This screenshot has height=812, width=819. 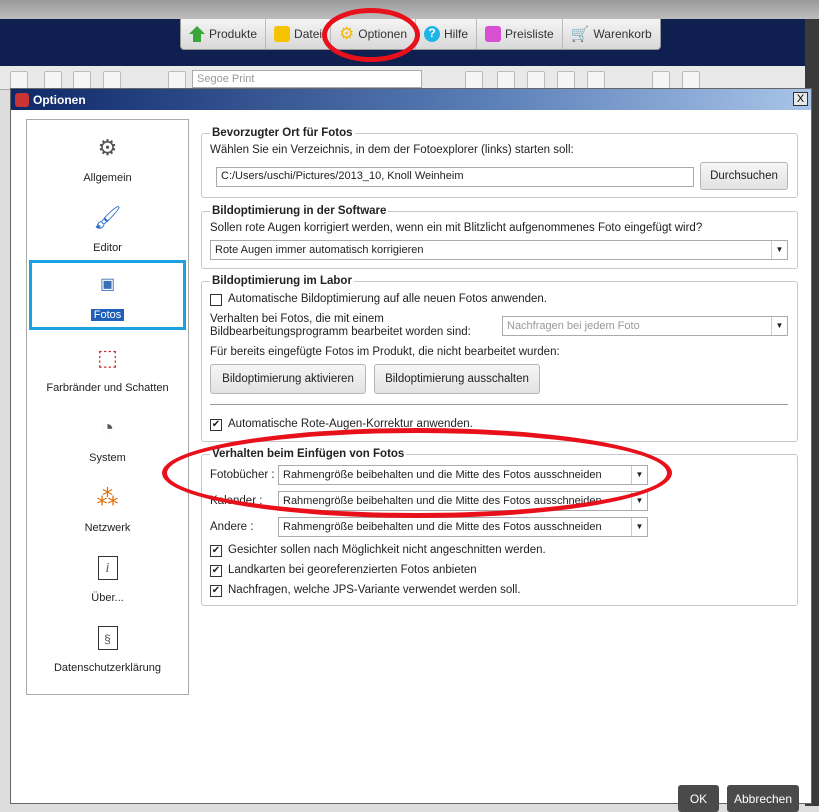 I want to click on select-value: Nachfragen bei jedem Foto, so click(x=573, y=326).